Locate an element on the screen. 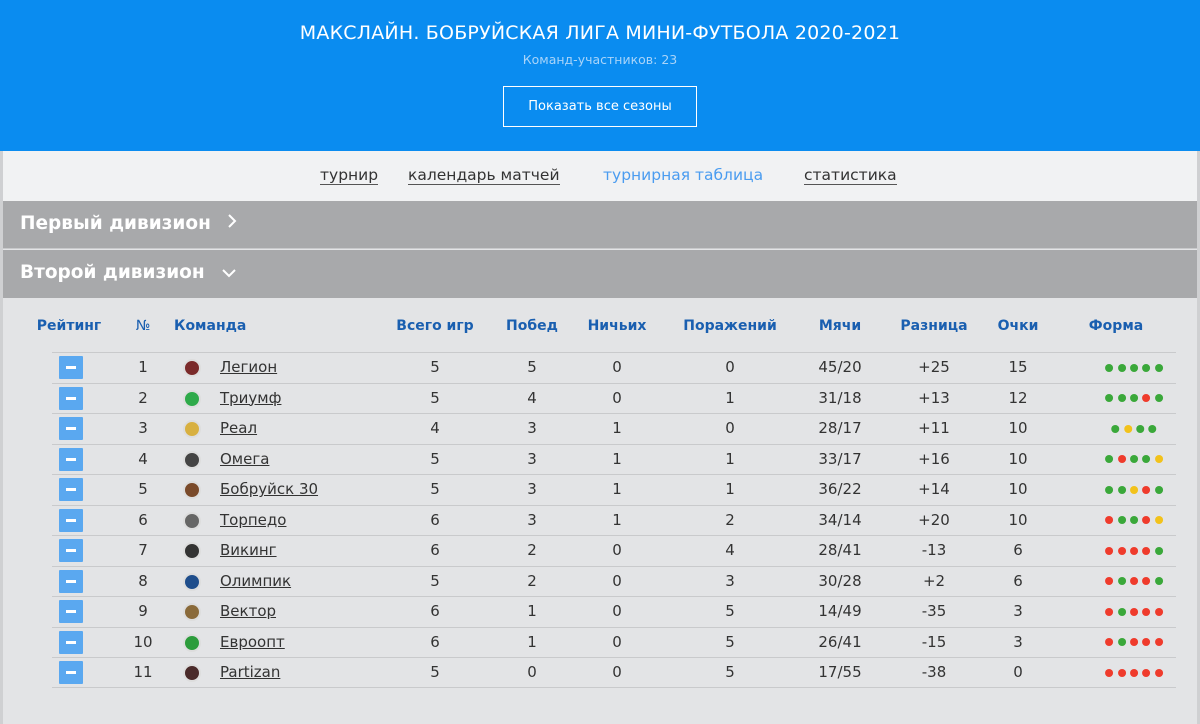 The image size is (1200, 724). show-all-seasons-button: Показать все сезоны is located at coordinates (600, 106).